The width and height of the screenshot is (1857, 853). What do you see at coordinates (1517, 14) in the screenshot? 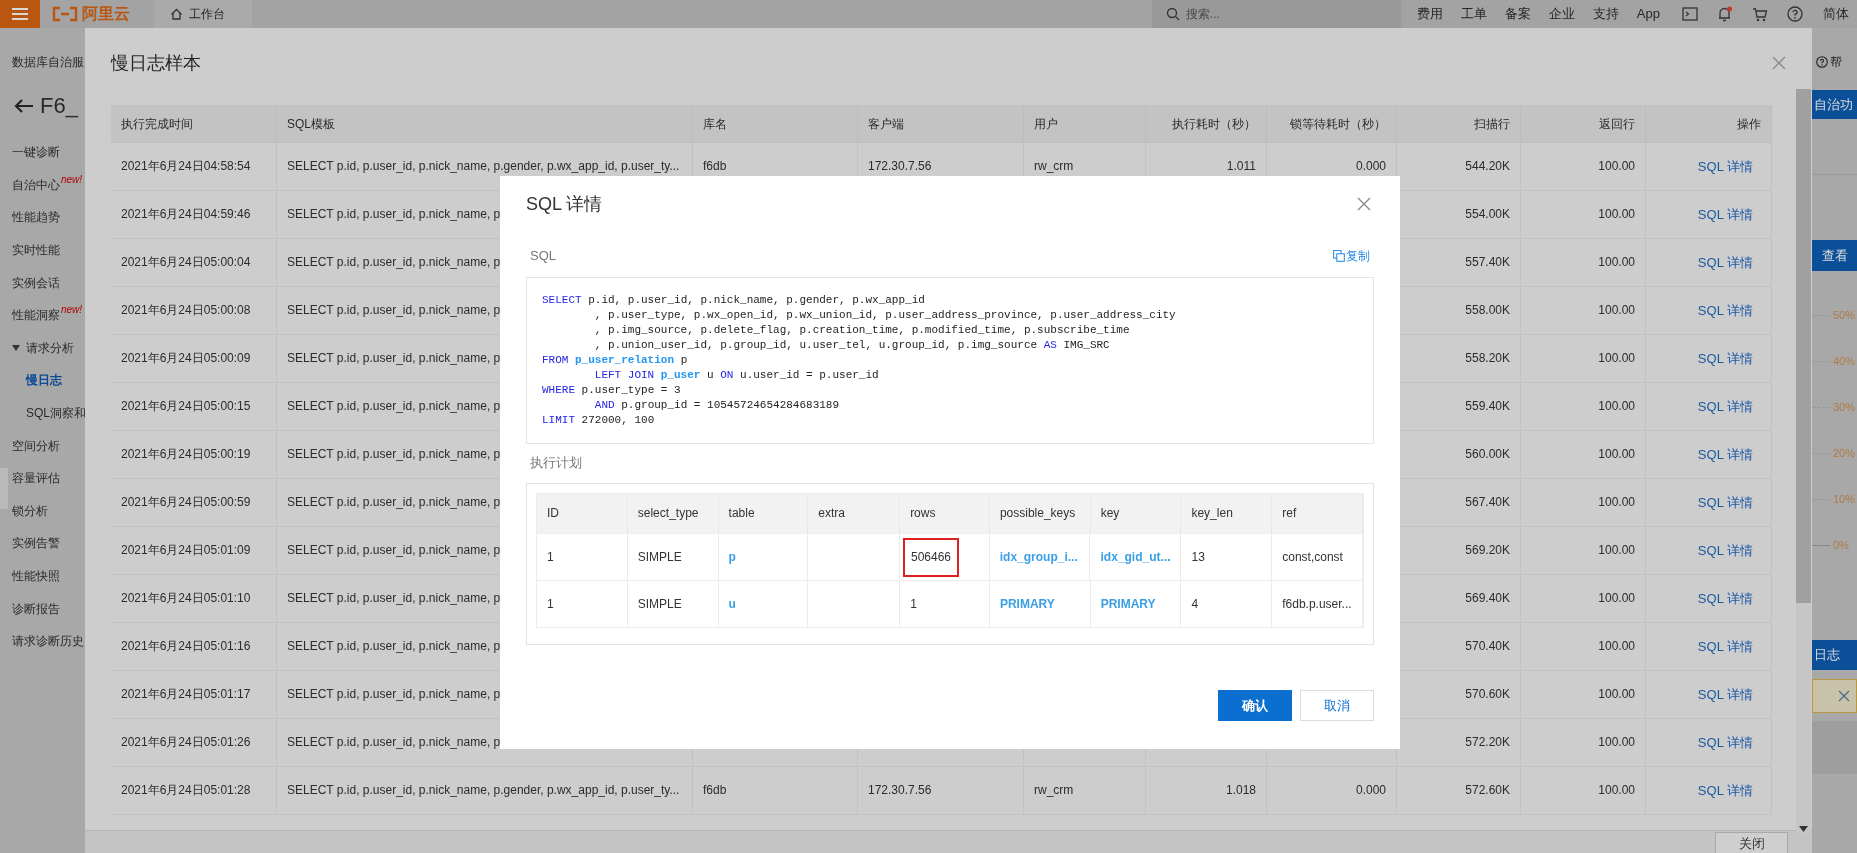
I see `nav-link: 备案` at bounding box center [1517, 14].